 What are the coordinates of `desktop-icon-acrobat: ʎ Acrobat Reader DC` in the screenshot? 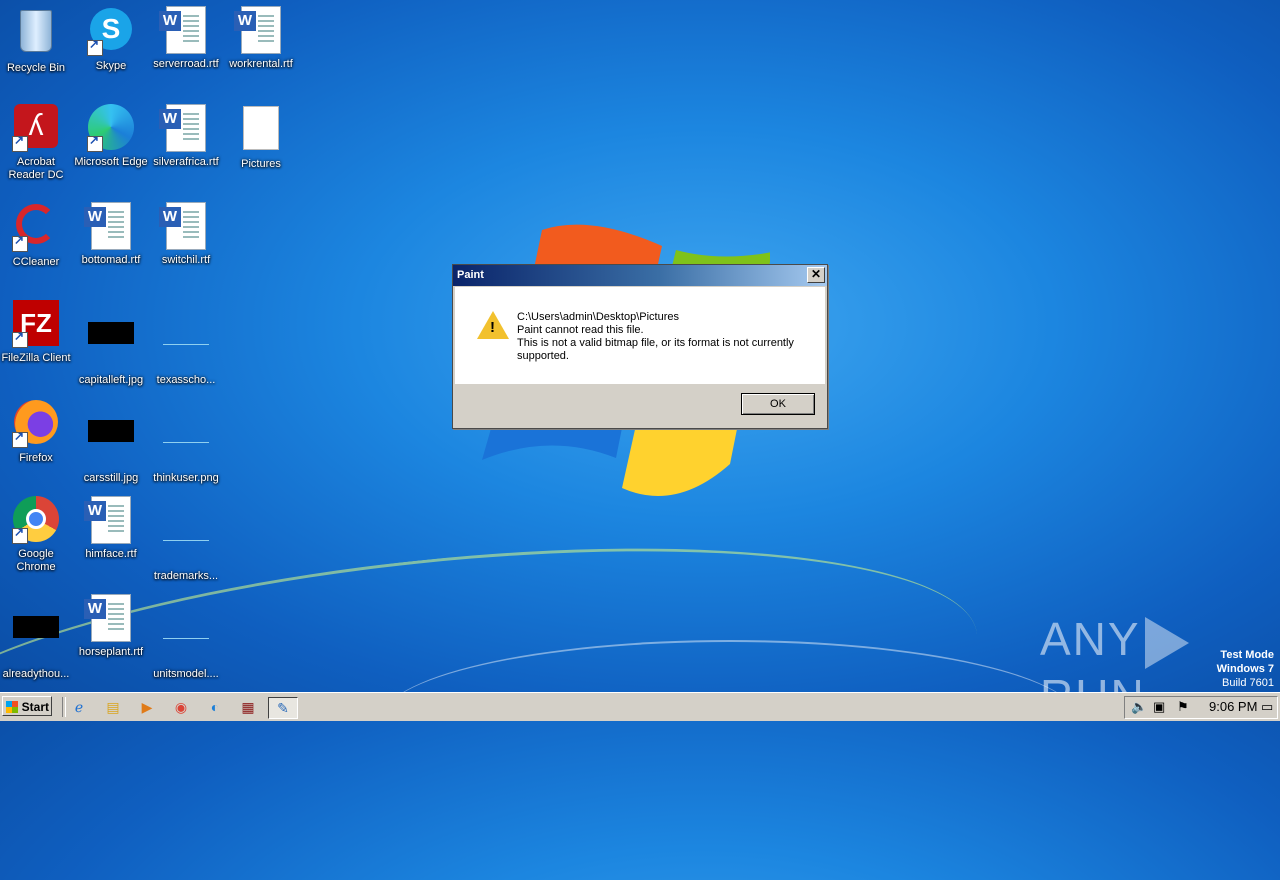 It's located at (37, 143).